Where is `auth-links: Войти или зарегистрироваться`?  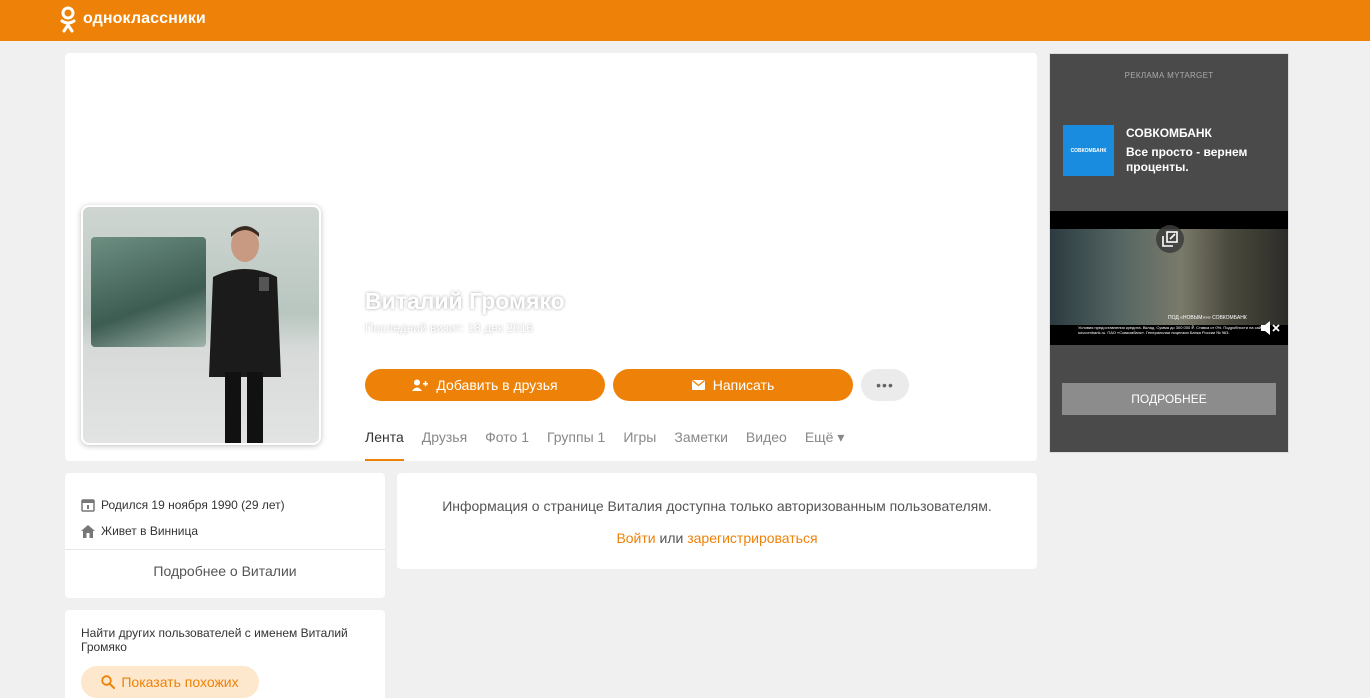 auth-links: Войти или зарегистрироваться is located at coordinates (717, 538).